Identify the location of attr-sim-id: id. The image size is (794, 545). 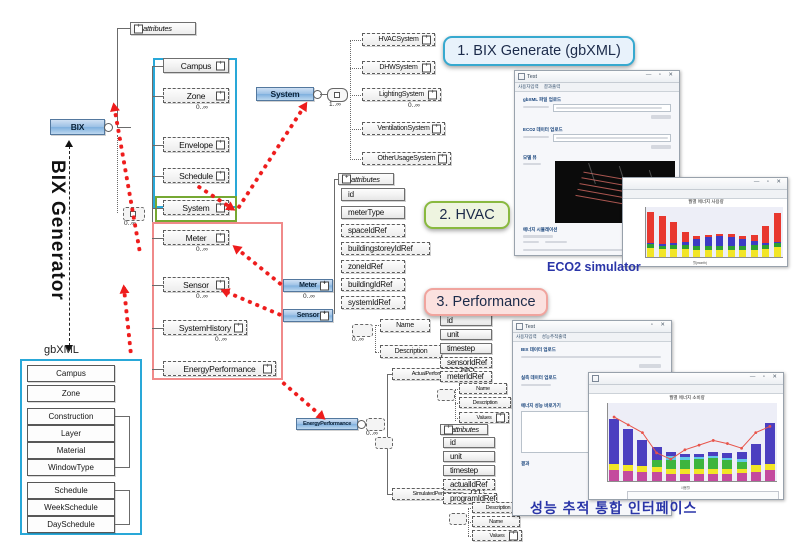
(469, 442).